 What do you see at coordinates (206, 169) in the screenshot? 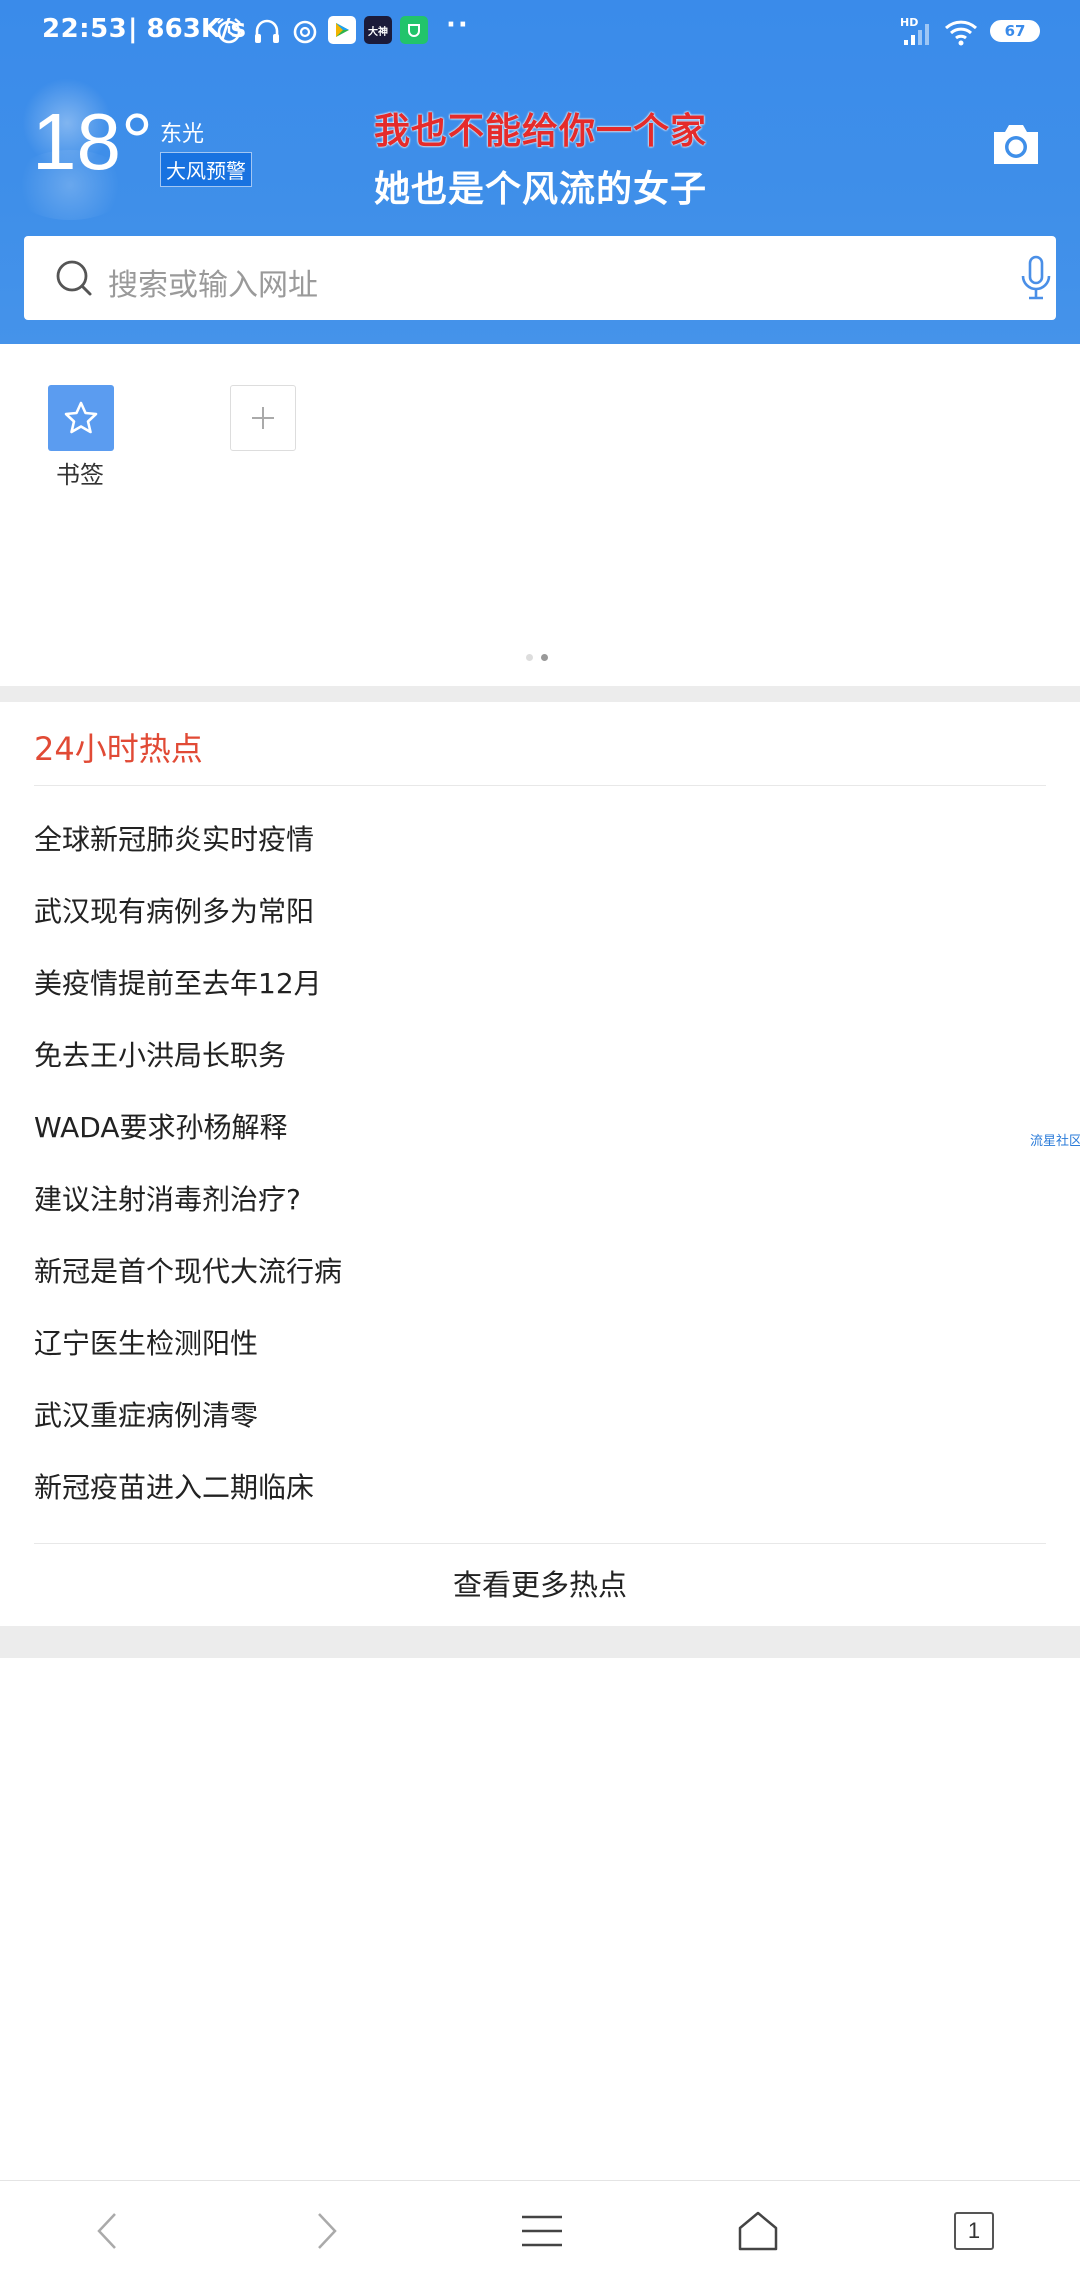
I see `weather-alert-badge: 大风预警` at bounding box center [206, 169].